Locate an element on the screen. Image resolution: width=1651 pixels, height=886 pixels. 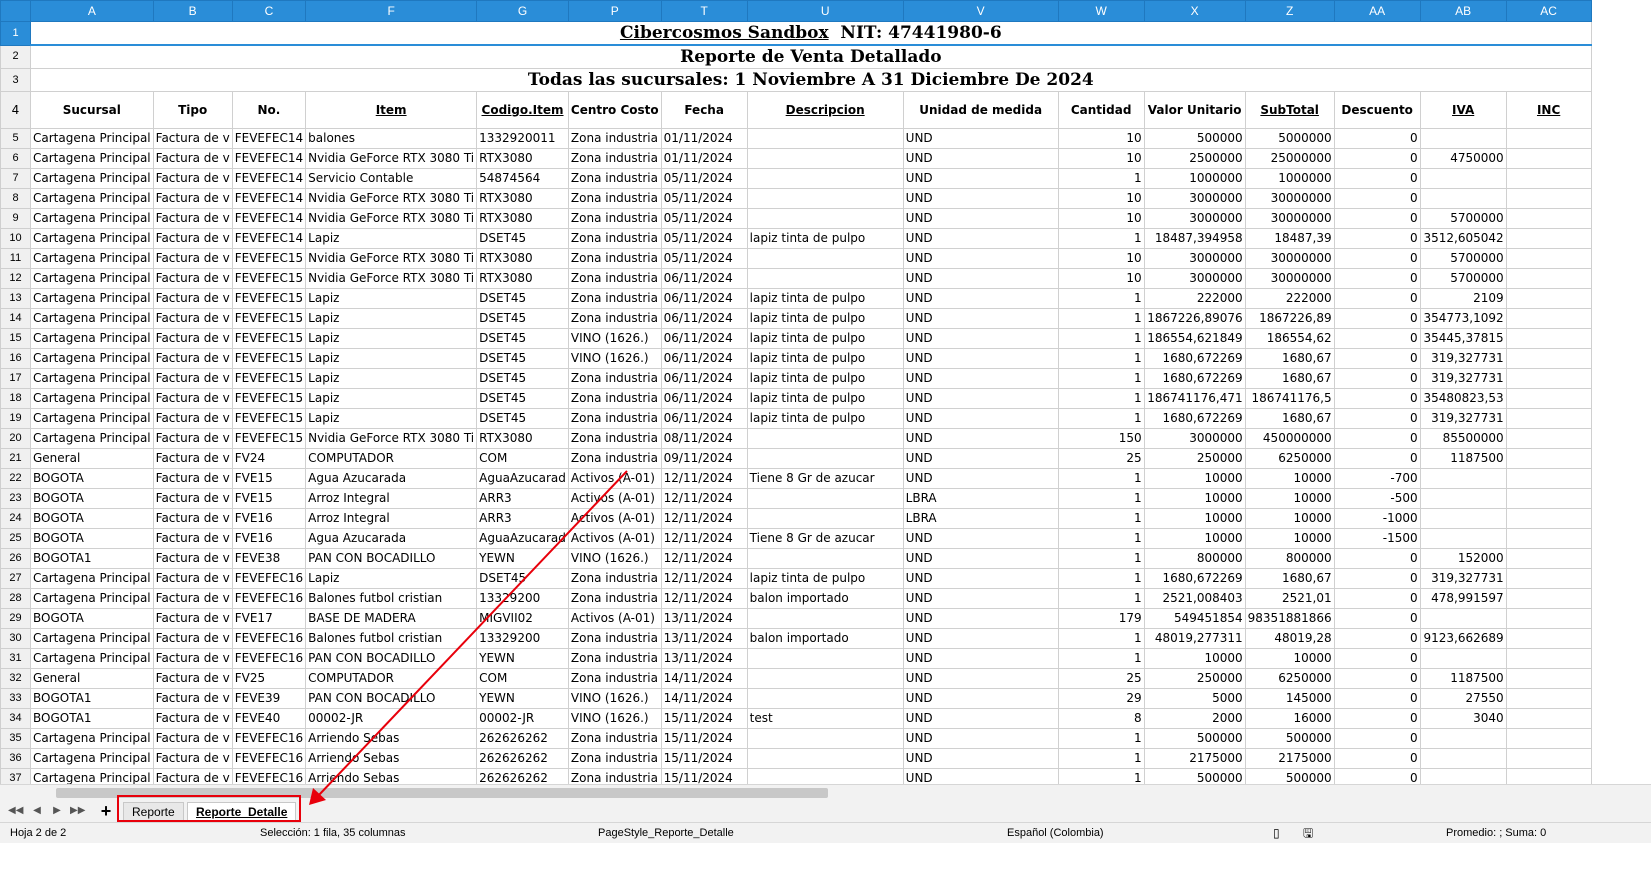
table-cell: Lapiz is located at coordinates (391, 418).